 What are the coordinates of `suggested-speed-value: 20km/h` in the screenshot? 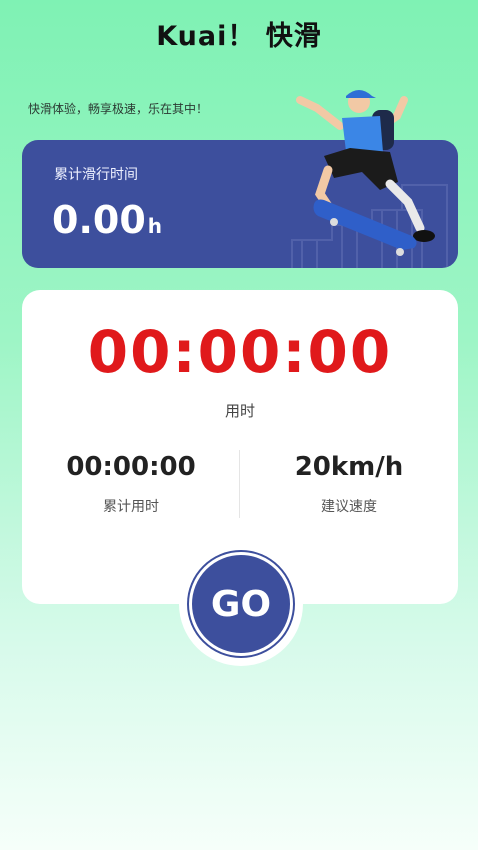 It's located at (349, 467).